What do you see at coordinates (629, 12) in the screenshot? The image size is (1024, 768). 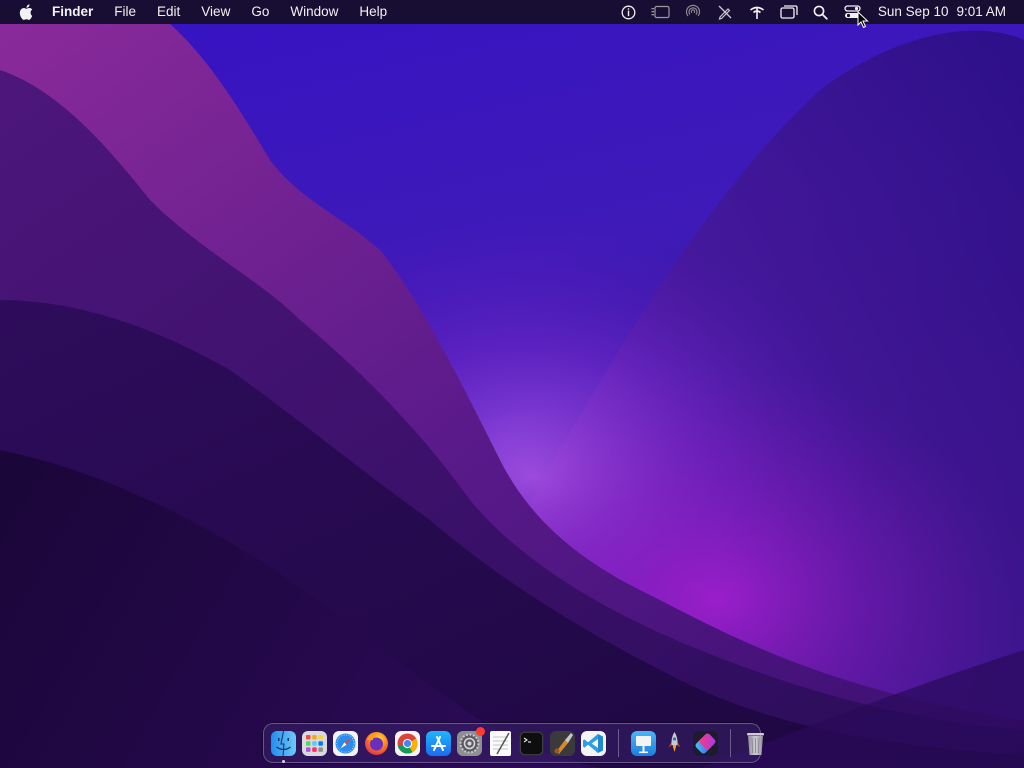 I see `accessibility-icon` at bounding box center [629, 12].